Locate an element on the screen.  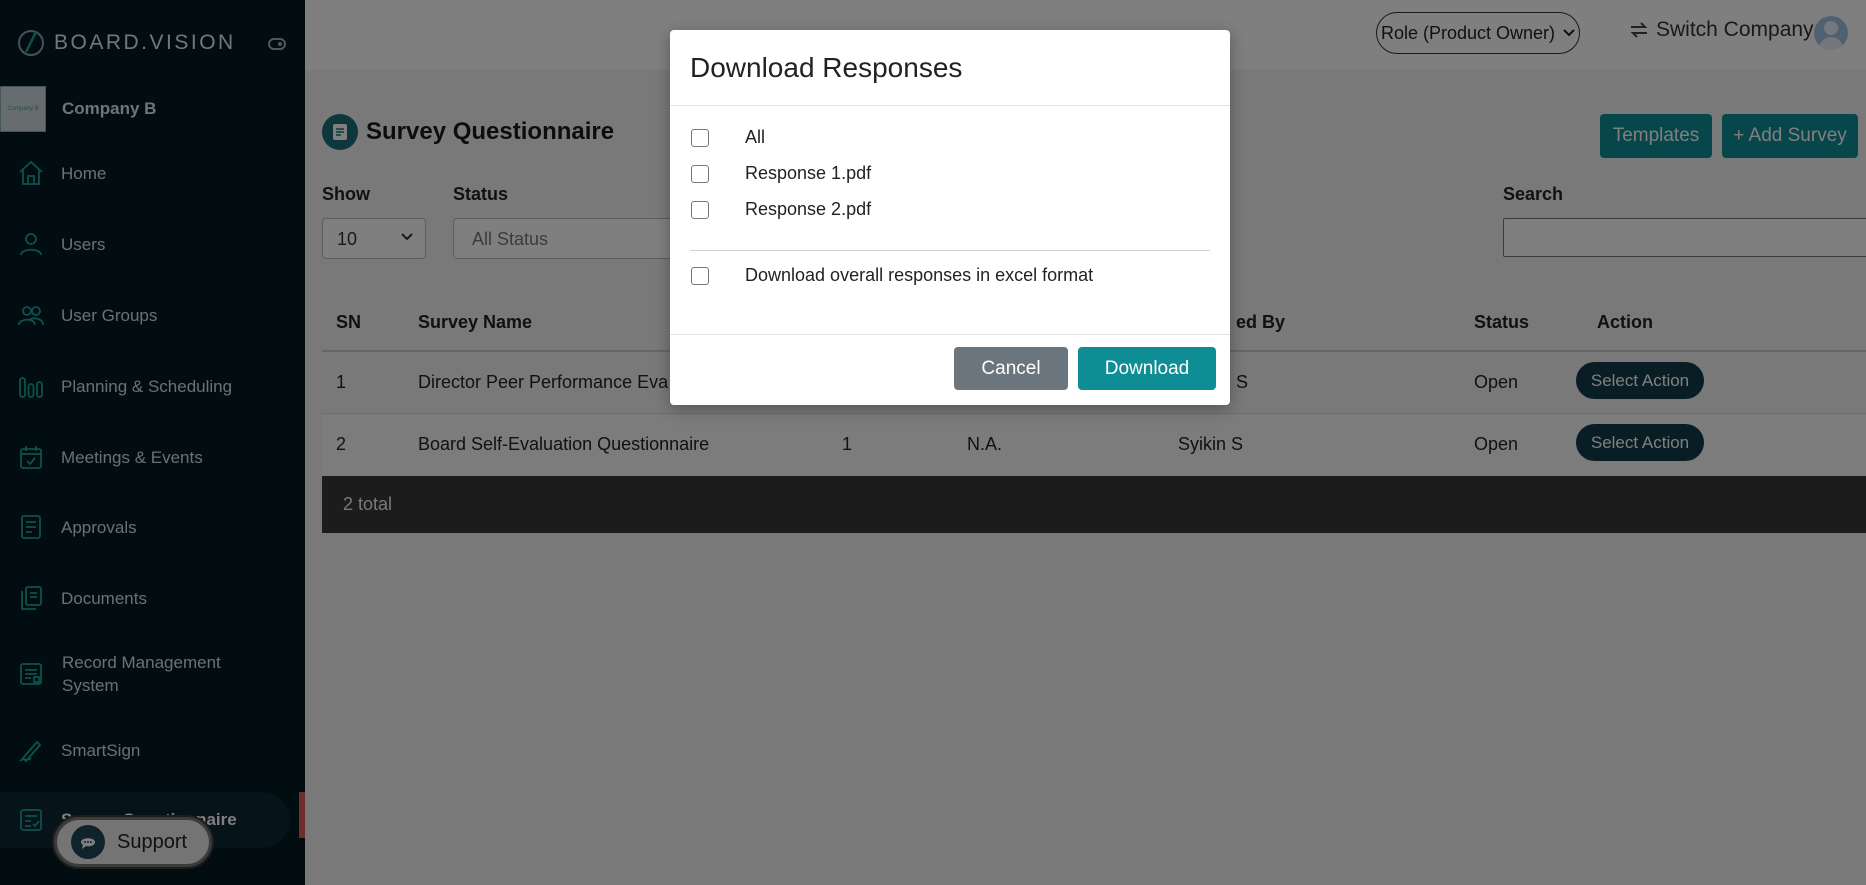
modal-footer: Cancel Download is located at coordinates (950, 369).